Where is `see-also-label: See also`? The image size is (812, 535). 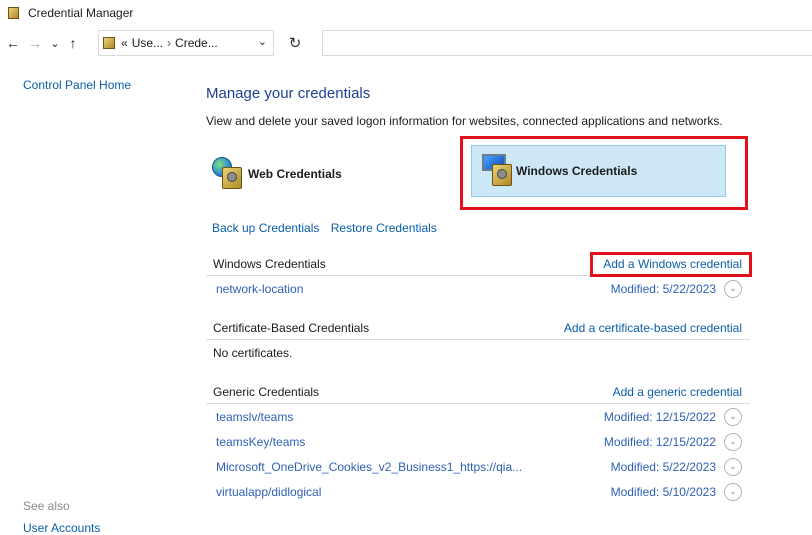 see-also-label: See also is located at coordinates (46, 506).